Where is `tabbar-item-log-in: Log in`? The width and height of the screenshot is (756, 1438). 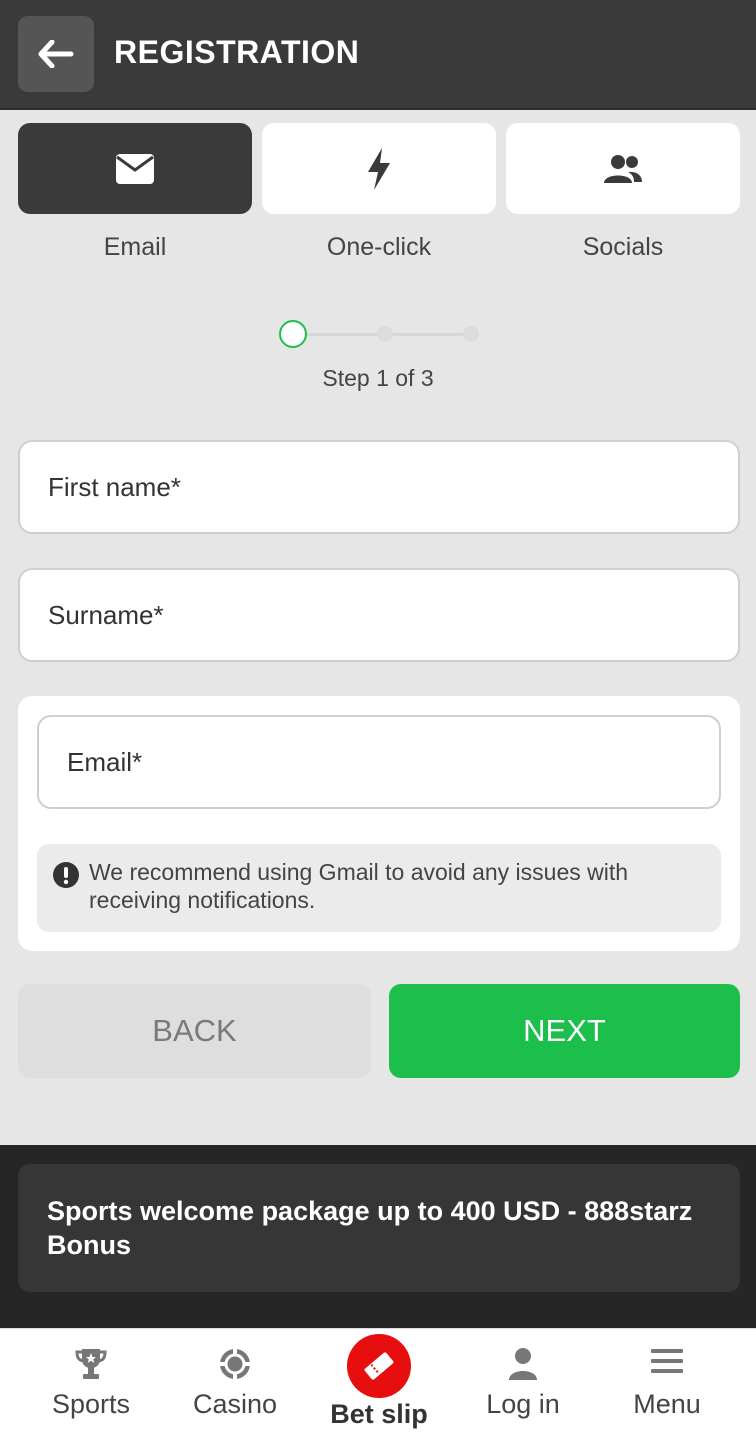
tabbar-item-log-in: Log in is located at coordinates (523, 1383).